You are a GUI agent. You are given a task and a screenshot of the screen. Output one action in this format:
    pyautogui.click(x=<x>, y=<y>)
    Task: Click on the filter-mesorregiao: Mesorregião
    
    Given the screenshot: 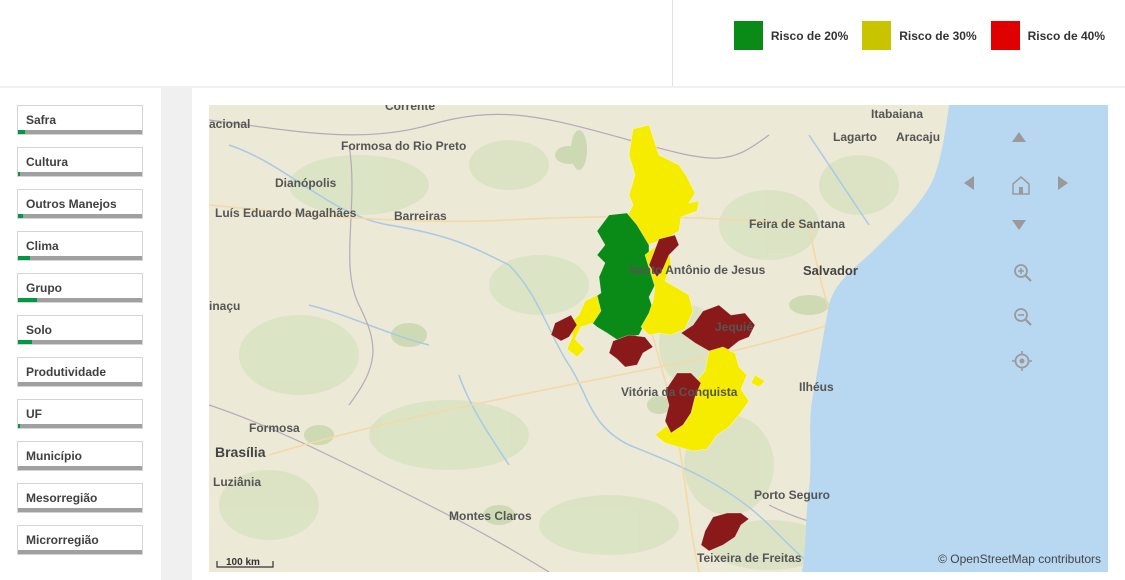 What is the action you would take?
    pyautogui.click(x=80, y=498)
    